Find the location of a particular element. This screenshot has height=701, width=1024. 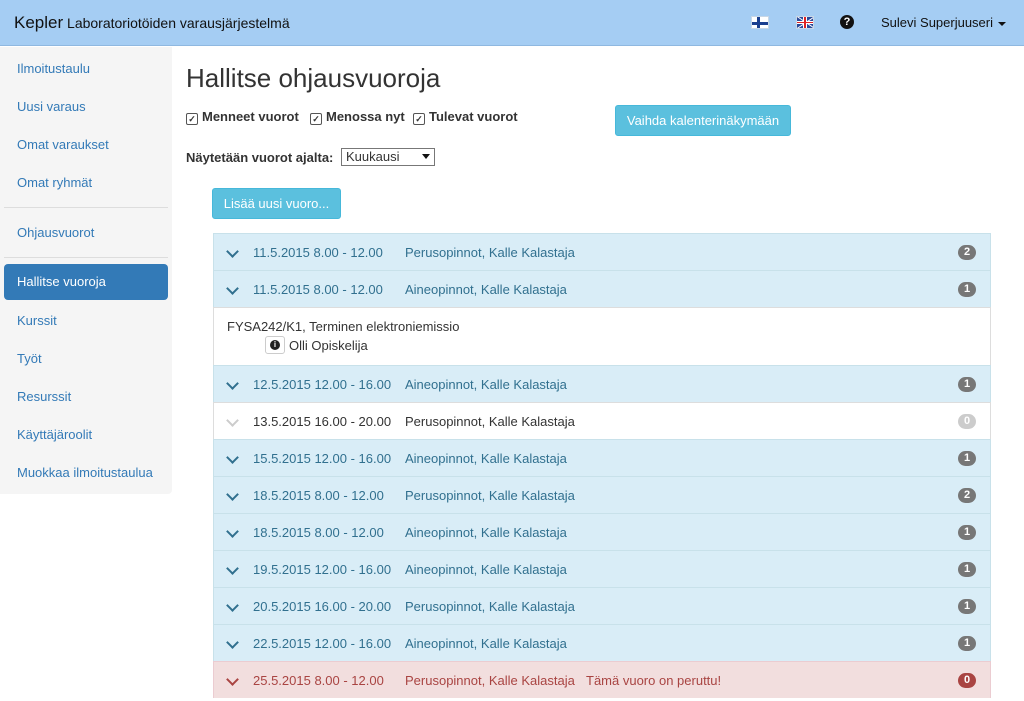

shift-date: 19.5.2015 12.00 - 16.00 is located at coordinates (322, 569).